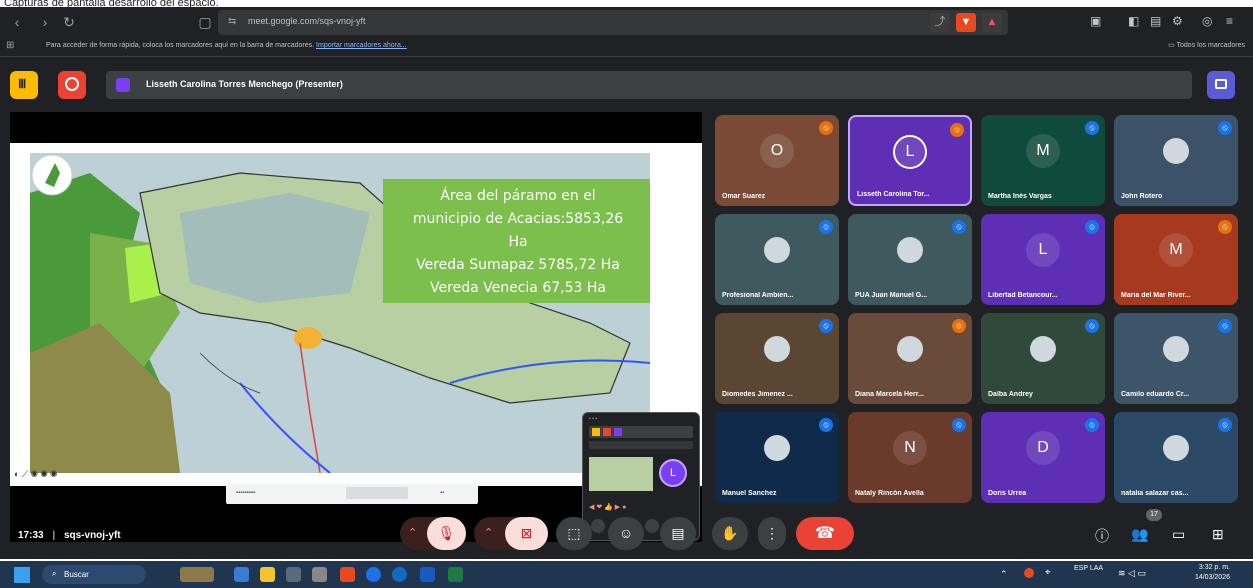 Image resolution: width=1253 pixels, height=588 pixels. I want to click on chat-icon: ▭, so click(1178, 534).